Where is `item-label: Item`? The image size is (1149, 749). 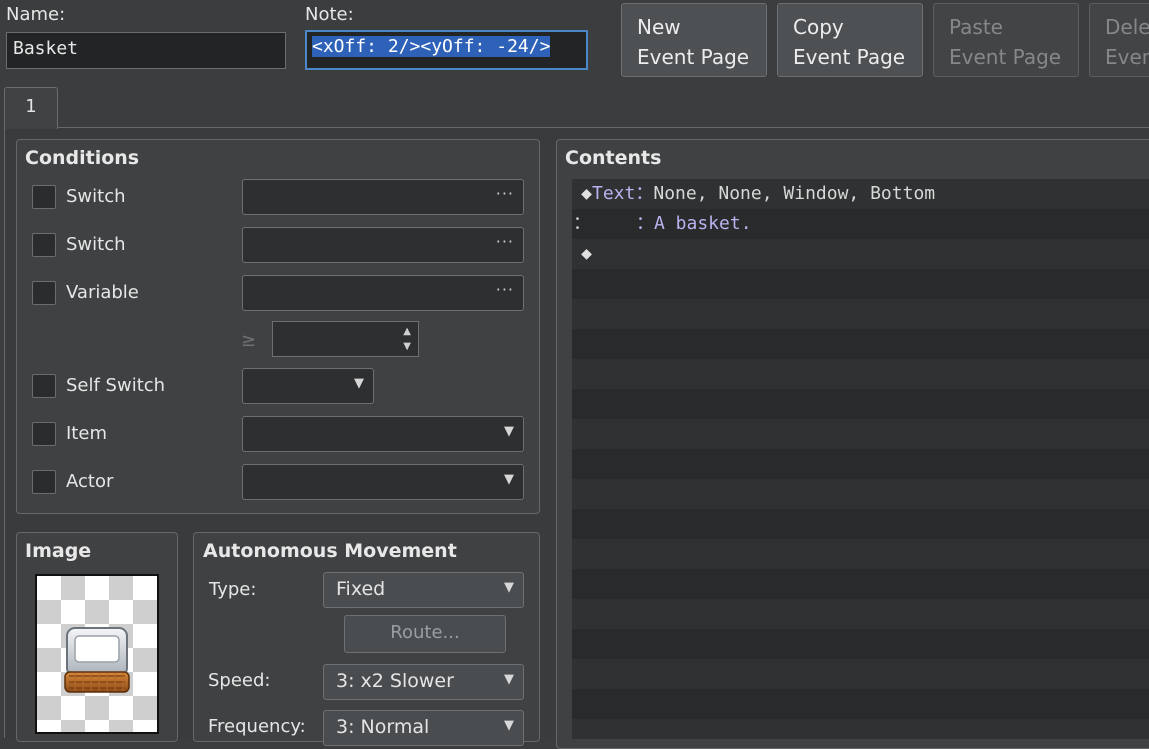
item-label: Item is located at coordinates (86, 433).